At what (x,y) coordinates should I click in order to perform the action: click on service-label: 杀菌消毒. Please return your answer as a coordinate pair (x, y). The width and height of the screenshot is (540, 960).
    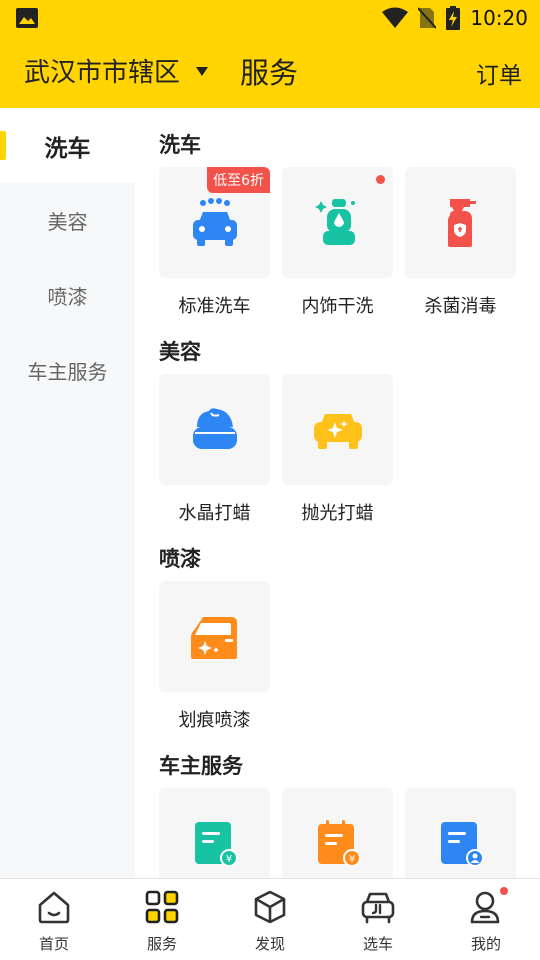
    Looking at the image, I should click on (460, 306).